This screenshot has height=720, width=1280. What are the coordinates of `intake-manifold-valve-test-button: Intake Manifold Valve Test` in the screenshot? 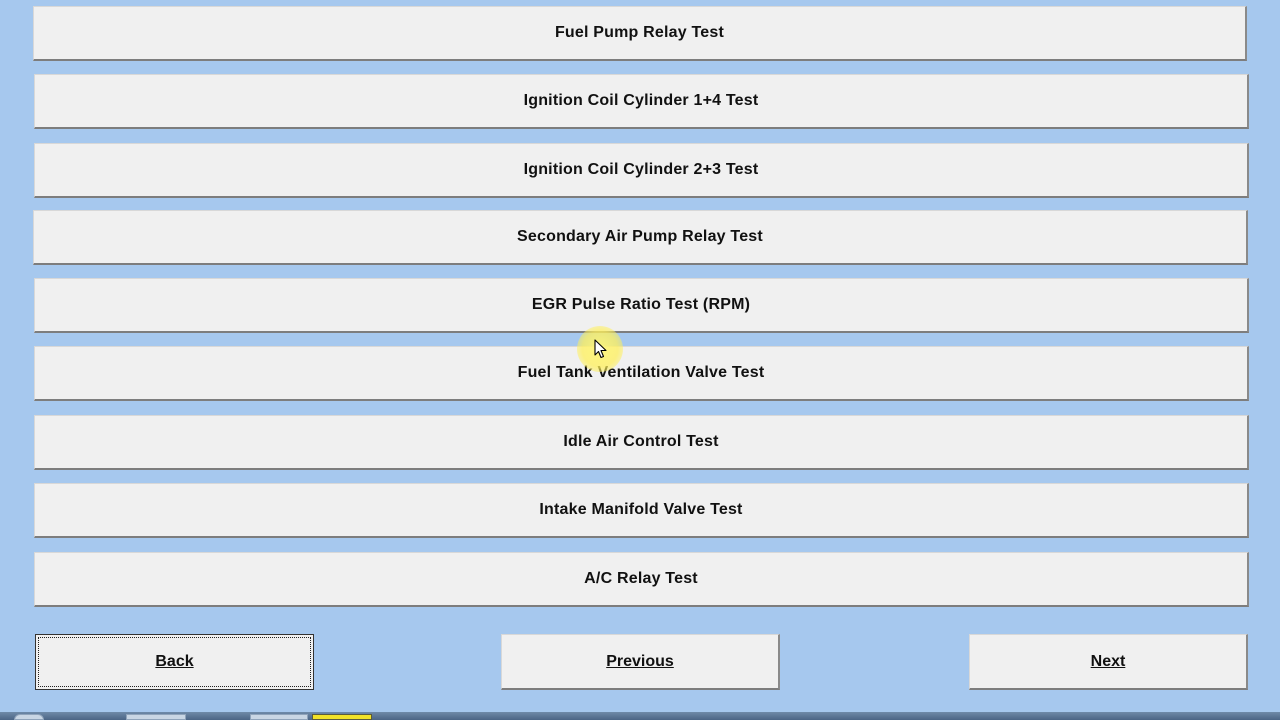 It's located at (641, 510).